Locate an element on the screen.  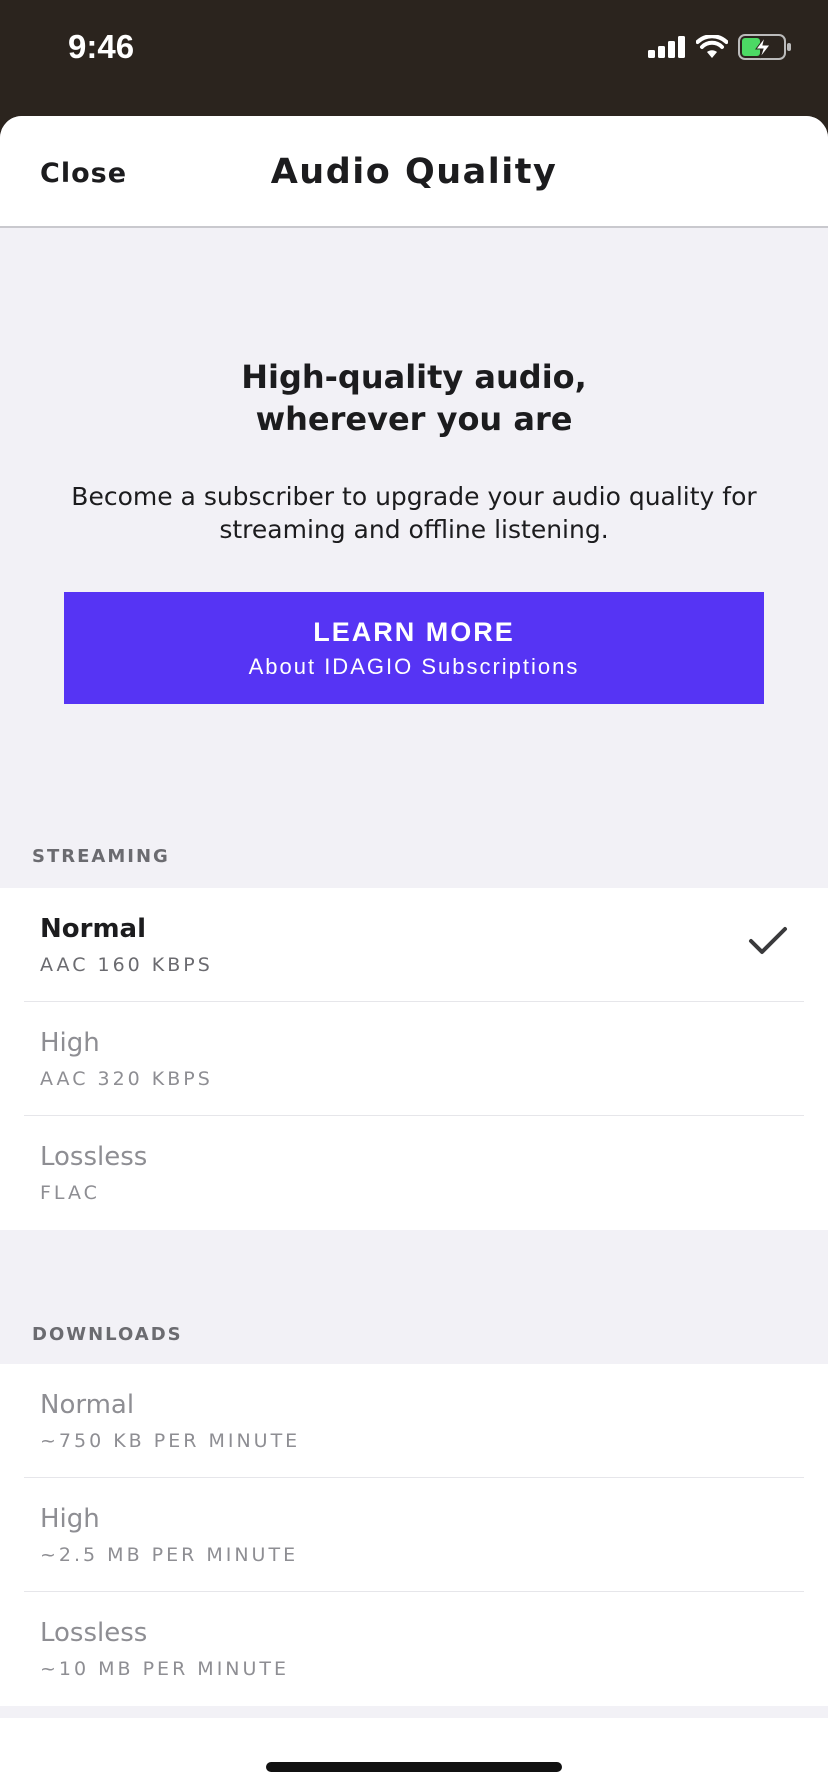
download-option-high: High ~2.5 MB PER MINUTE is located at coordinates (414, 1535).